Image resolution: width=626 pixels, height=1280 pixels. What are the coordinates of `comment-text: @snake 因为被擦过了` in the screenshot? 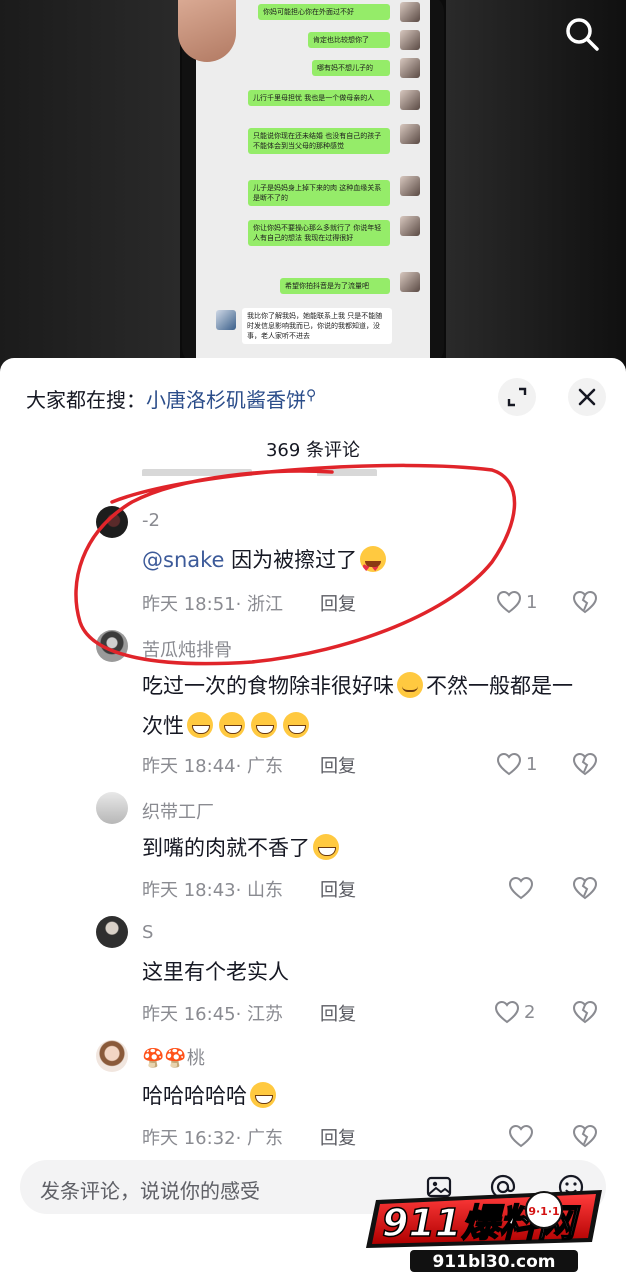 It's located at (366, 564).